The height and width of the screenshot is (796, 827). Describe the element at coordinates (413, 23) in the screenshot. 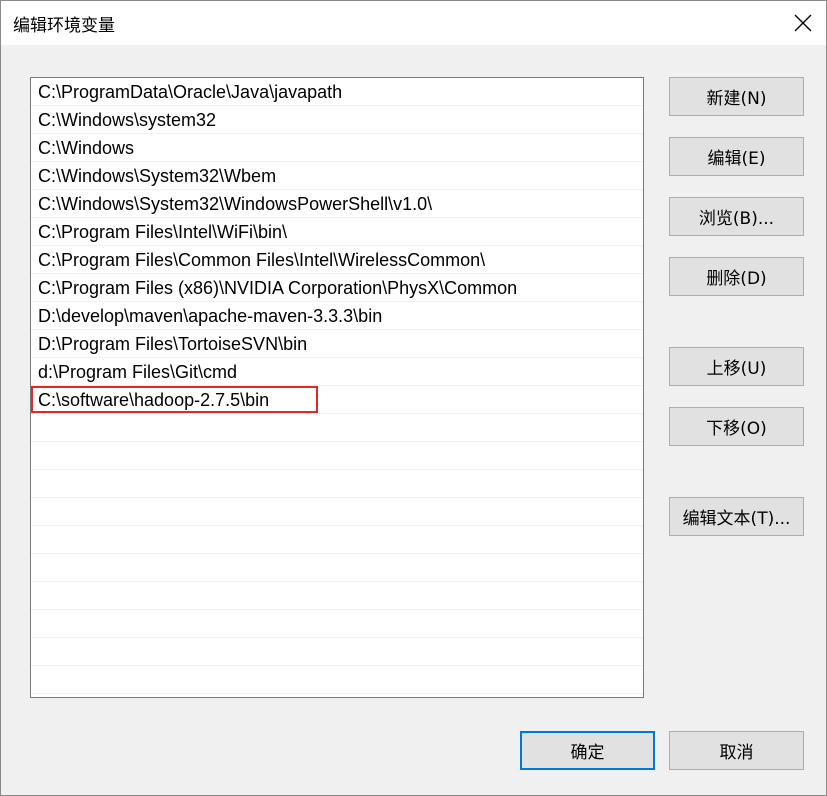

I see `title-bar: 编辑环境变量` at that location.